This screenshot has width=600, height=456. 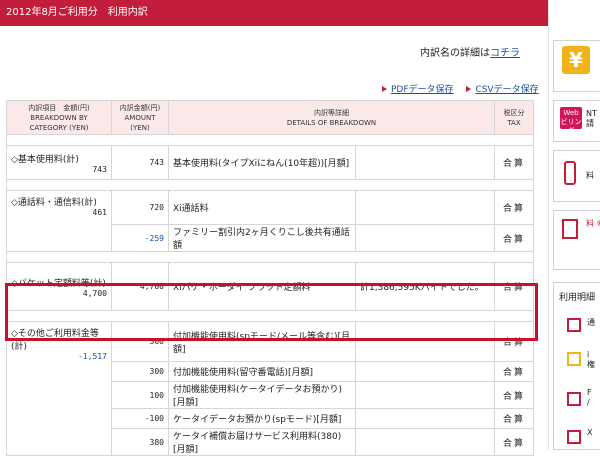 What do you see at coordinates (570, 229) in the screenshot?
I see `document-icon` at bounding box center [570, 229].